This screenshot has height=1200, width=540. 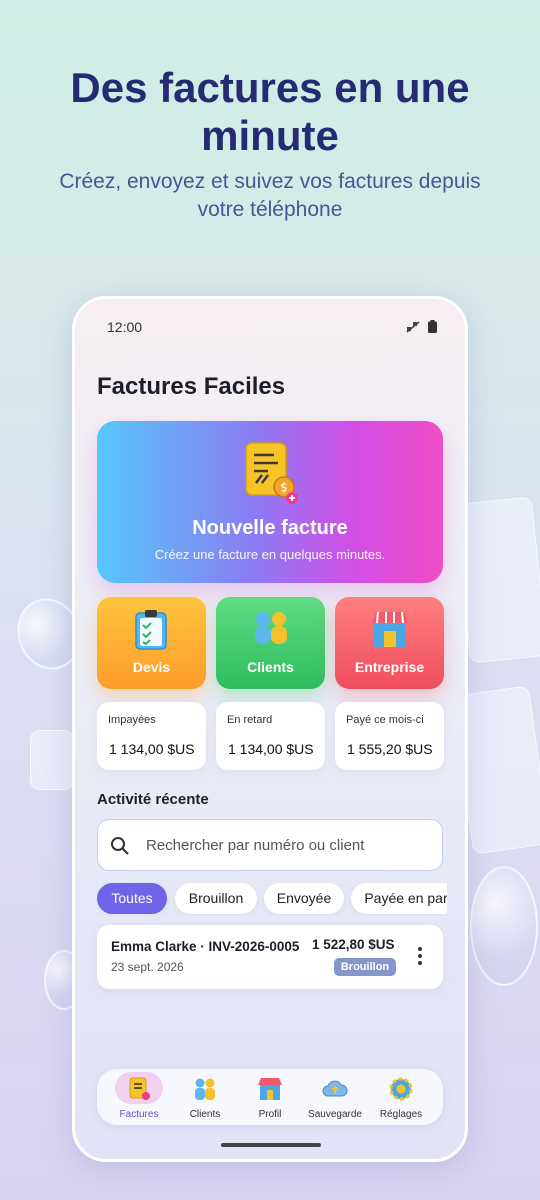 What do you see at coordinates (401, 1089) in the screenshot?
I see `gear-icon` at bounding box center [401, 1089].